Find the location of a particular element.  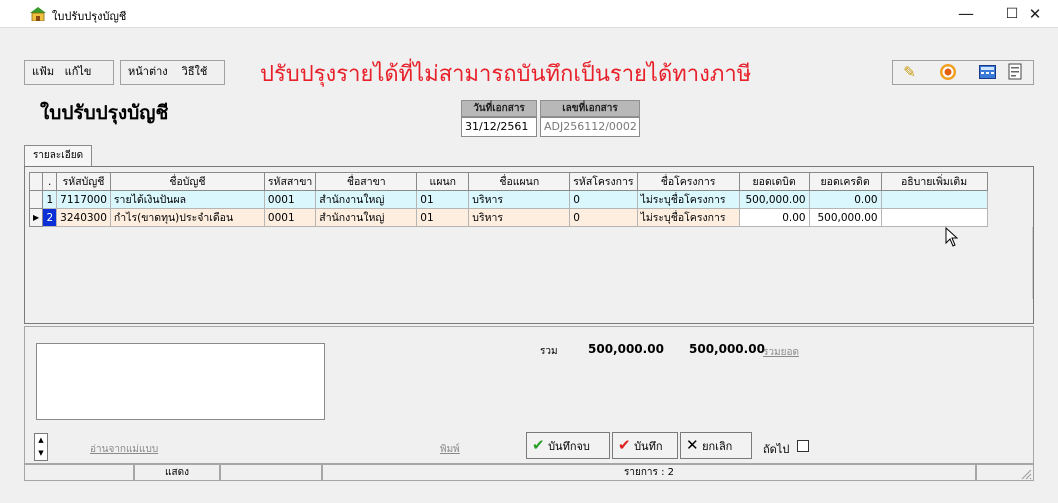

row-indicator is located at coordinates (36, 199).